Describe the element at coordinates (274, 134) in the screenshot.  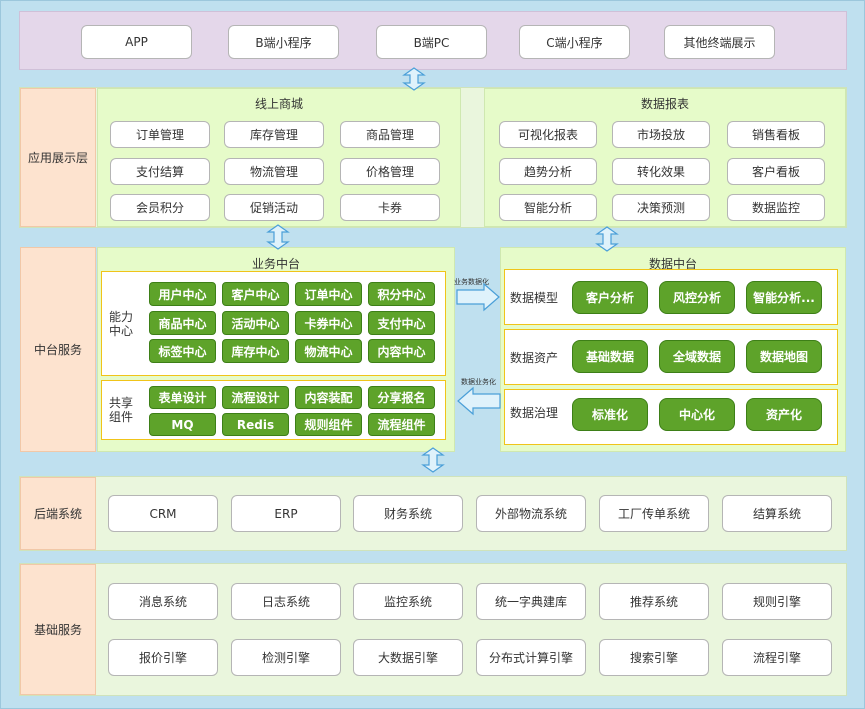
I see `mall-inventory-management: 库存管理` at that location.